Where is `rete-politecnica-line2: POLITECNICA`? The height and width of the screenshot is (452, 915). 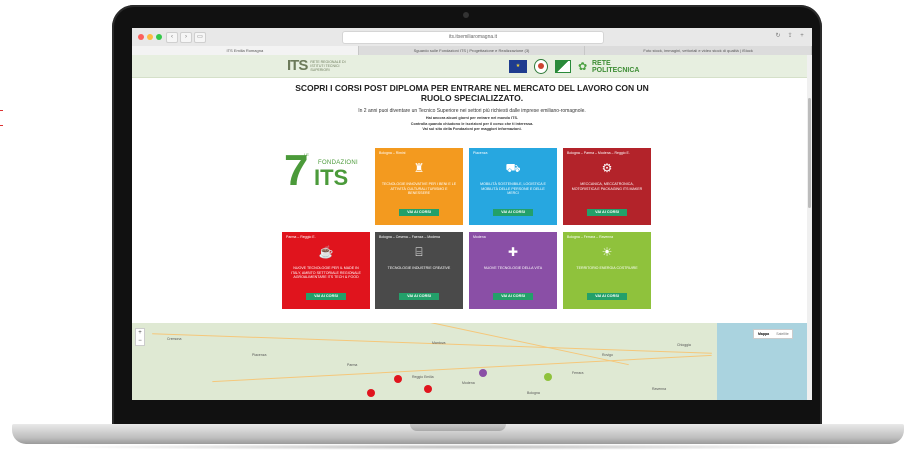 rete-politecnica-line2: POLITECNICA is located at coordinates (616, 70).